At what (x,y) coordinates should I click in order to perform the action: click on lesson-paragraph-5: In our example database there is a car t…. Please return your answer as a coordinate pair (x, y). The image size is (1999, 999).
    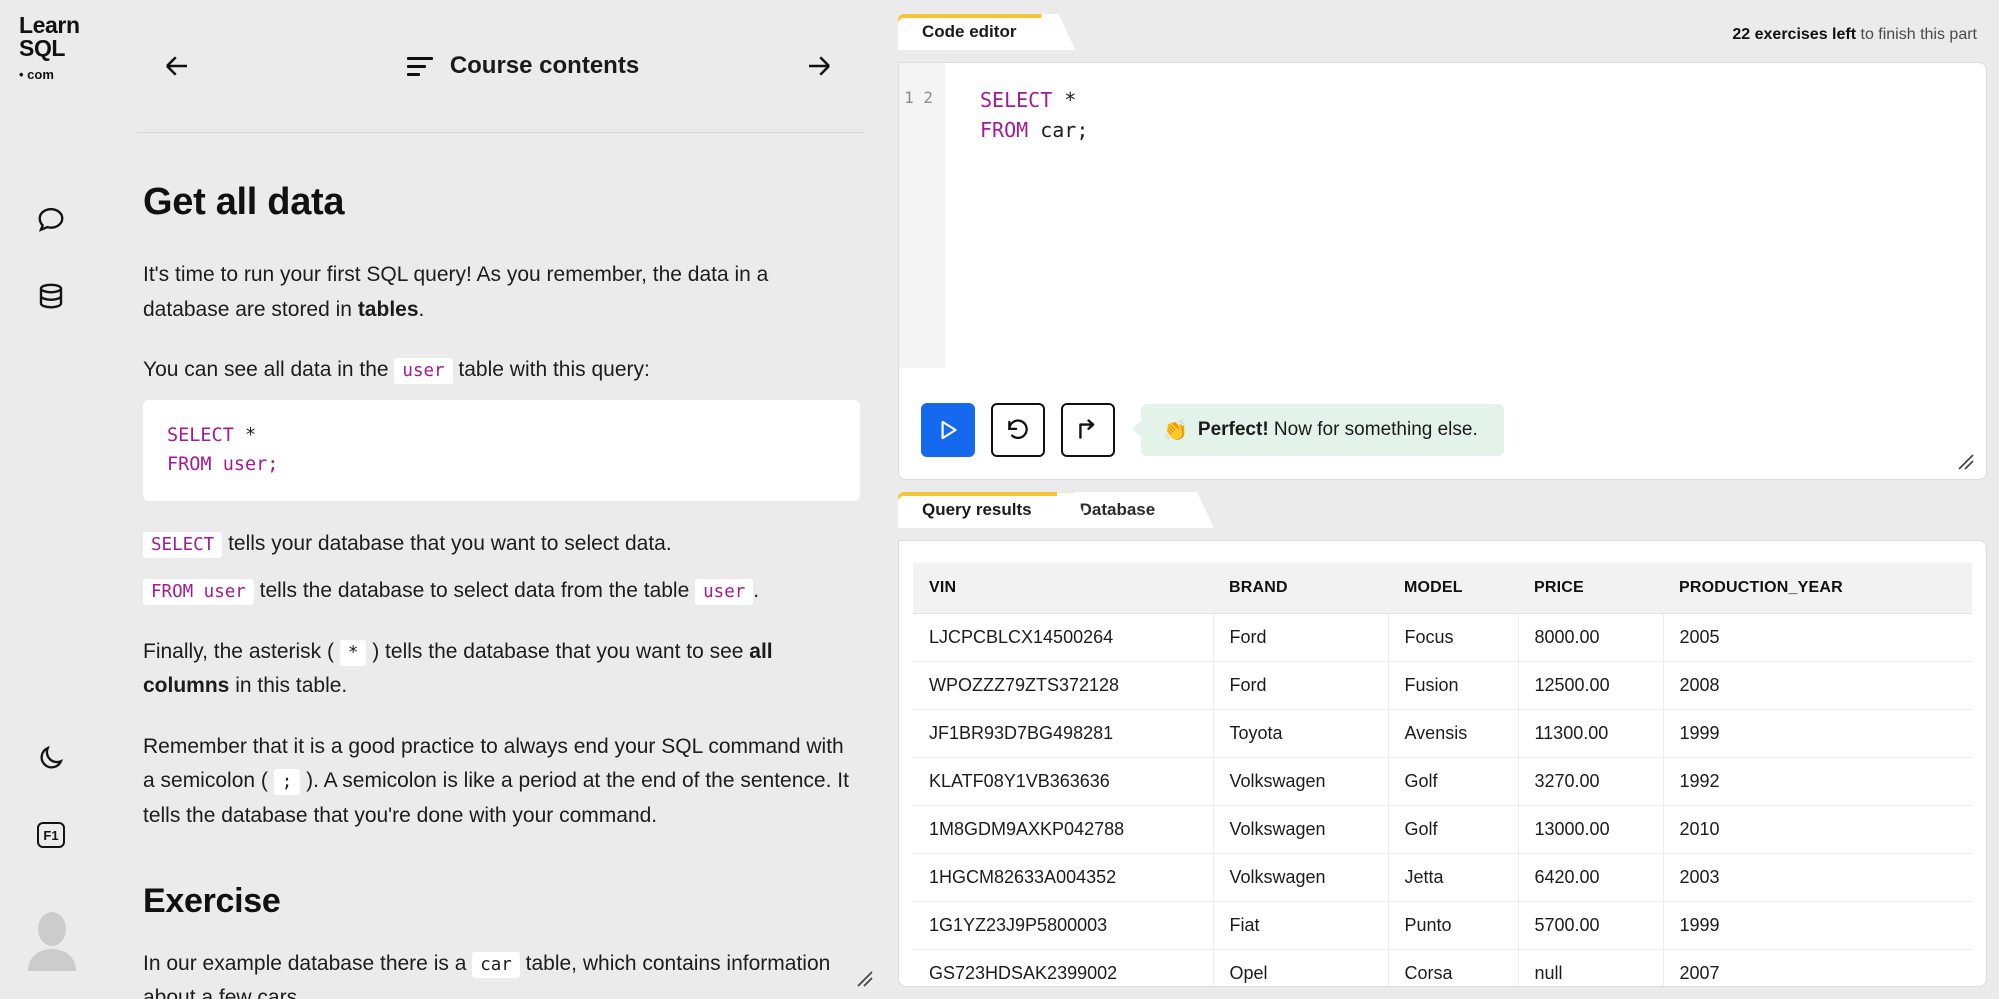
    Looking at the image, I should click on (501, 973).